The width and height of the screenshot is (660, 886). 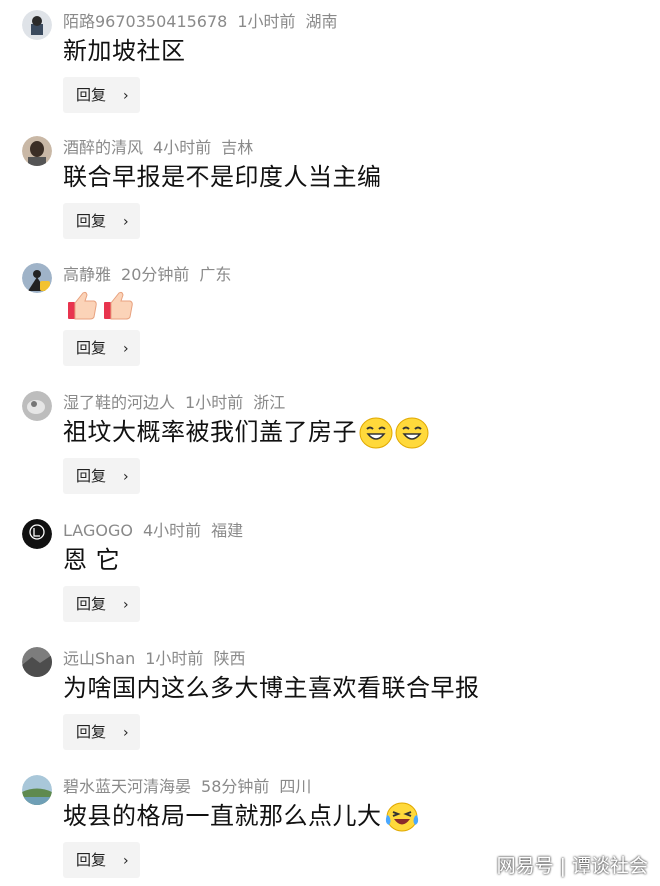 What do you see at coordinates (241, 816) in the screenshot?
I see `comment-text: 坡县的格局一直就那么点儿大` at bounding box center [241, 816].